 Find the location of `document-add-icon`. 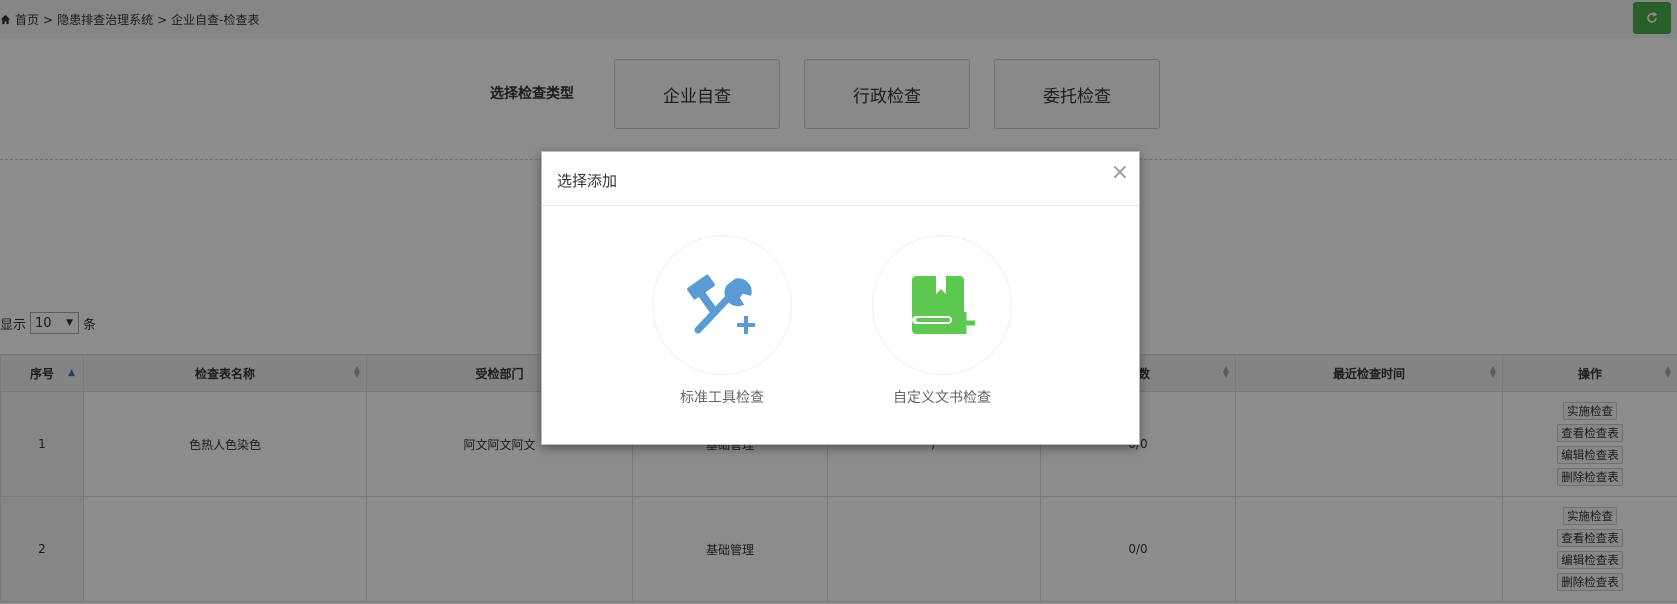

document-add-icon is located at coordinates (943, 305).